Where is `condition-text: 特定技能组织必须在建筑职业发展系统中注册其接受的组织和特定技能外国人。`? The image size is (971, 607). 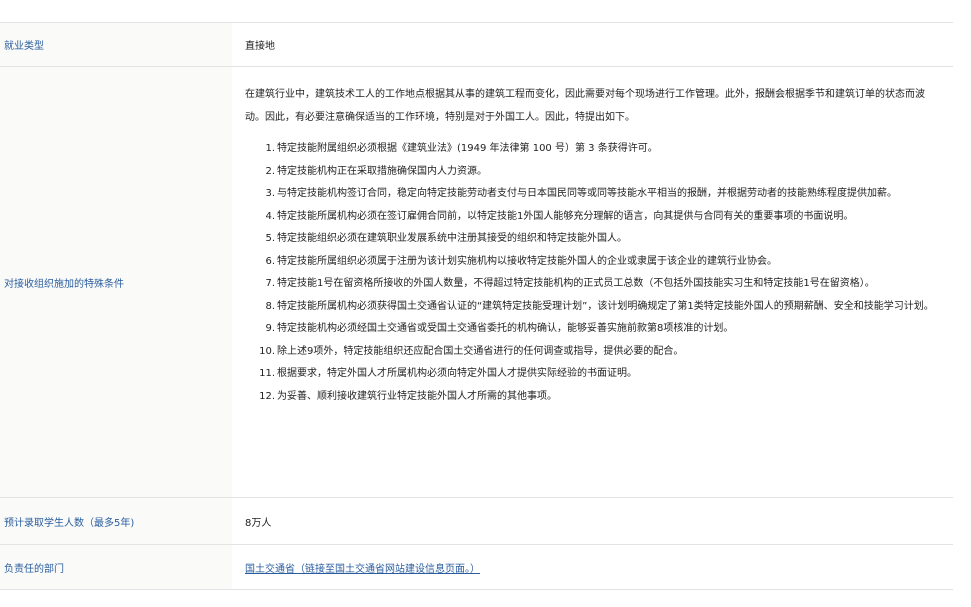 condition-text: 特定技能组织必须在建筑职业发展系统中注册其接受的组织和特定技能外国人。 is located at coordinates (452, 238).